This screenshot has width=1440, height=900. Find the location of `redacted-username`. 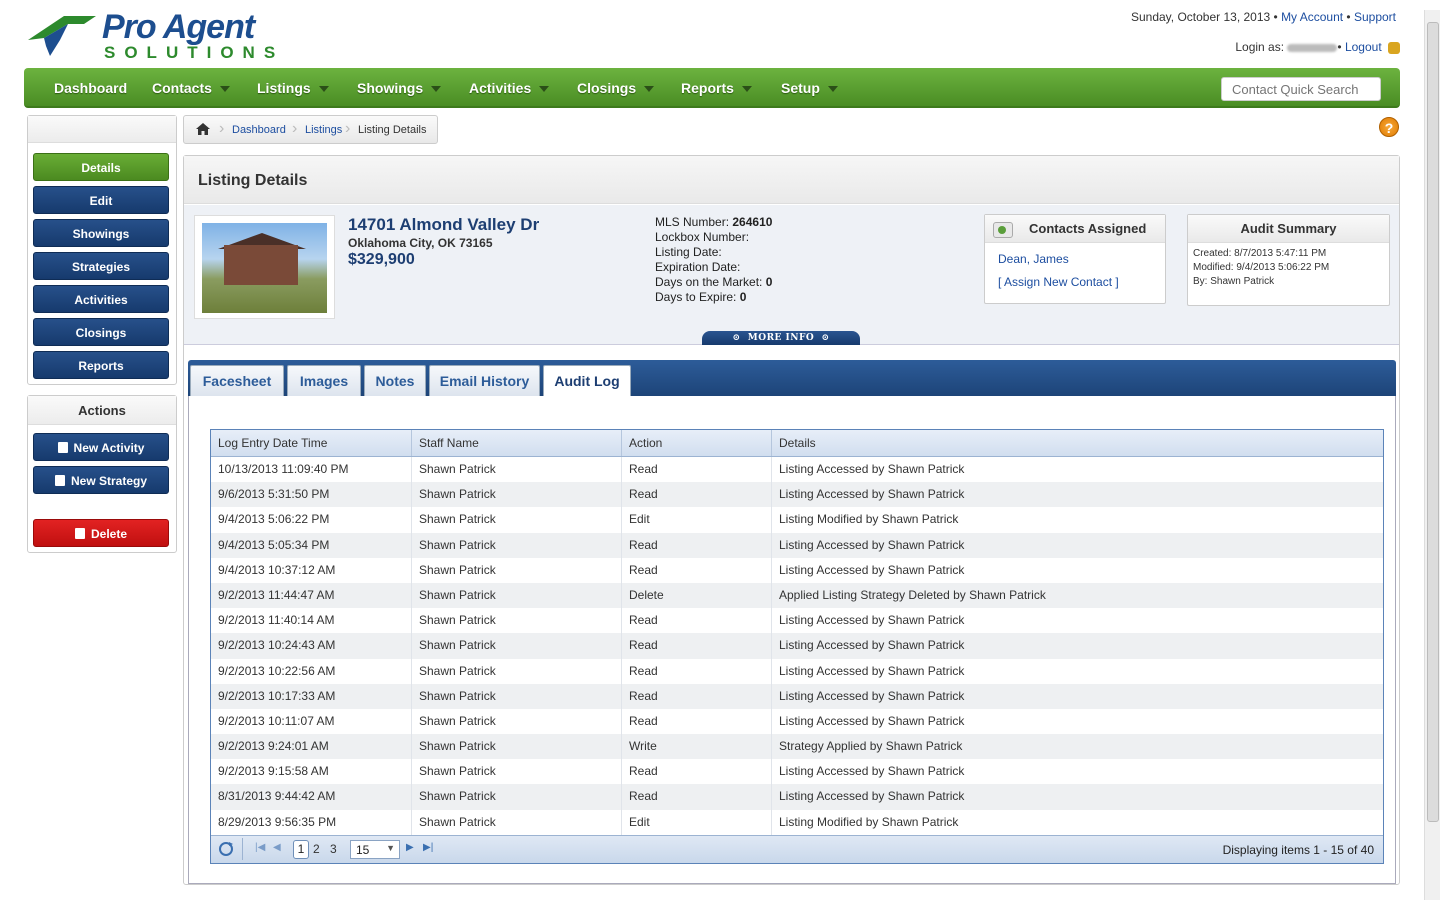

redacted-username is located at coordinates (1312, 47).